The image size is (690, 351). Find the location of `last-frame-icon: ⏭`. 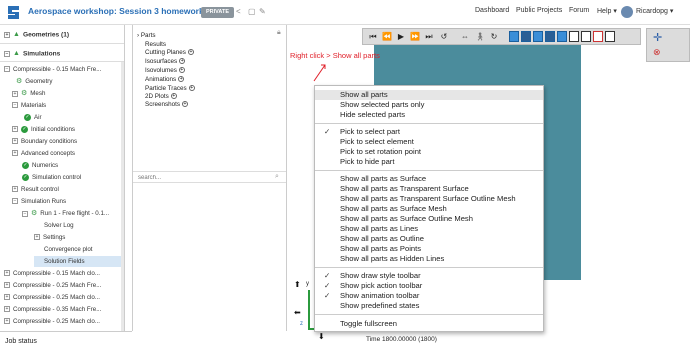

last-frame-icon: ⏭ is located at coordinates (429, 37).